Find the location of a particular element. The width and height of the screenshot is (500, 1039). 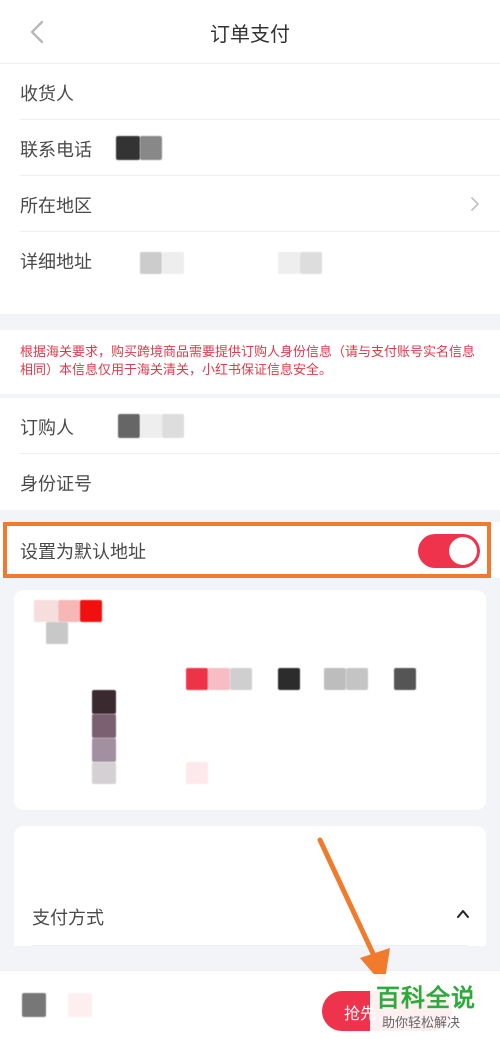

divider is located at coordinates (250, 945).